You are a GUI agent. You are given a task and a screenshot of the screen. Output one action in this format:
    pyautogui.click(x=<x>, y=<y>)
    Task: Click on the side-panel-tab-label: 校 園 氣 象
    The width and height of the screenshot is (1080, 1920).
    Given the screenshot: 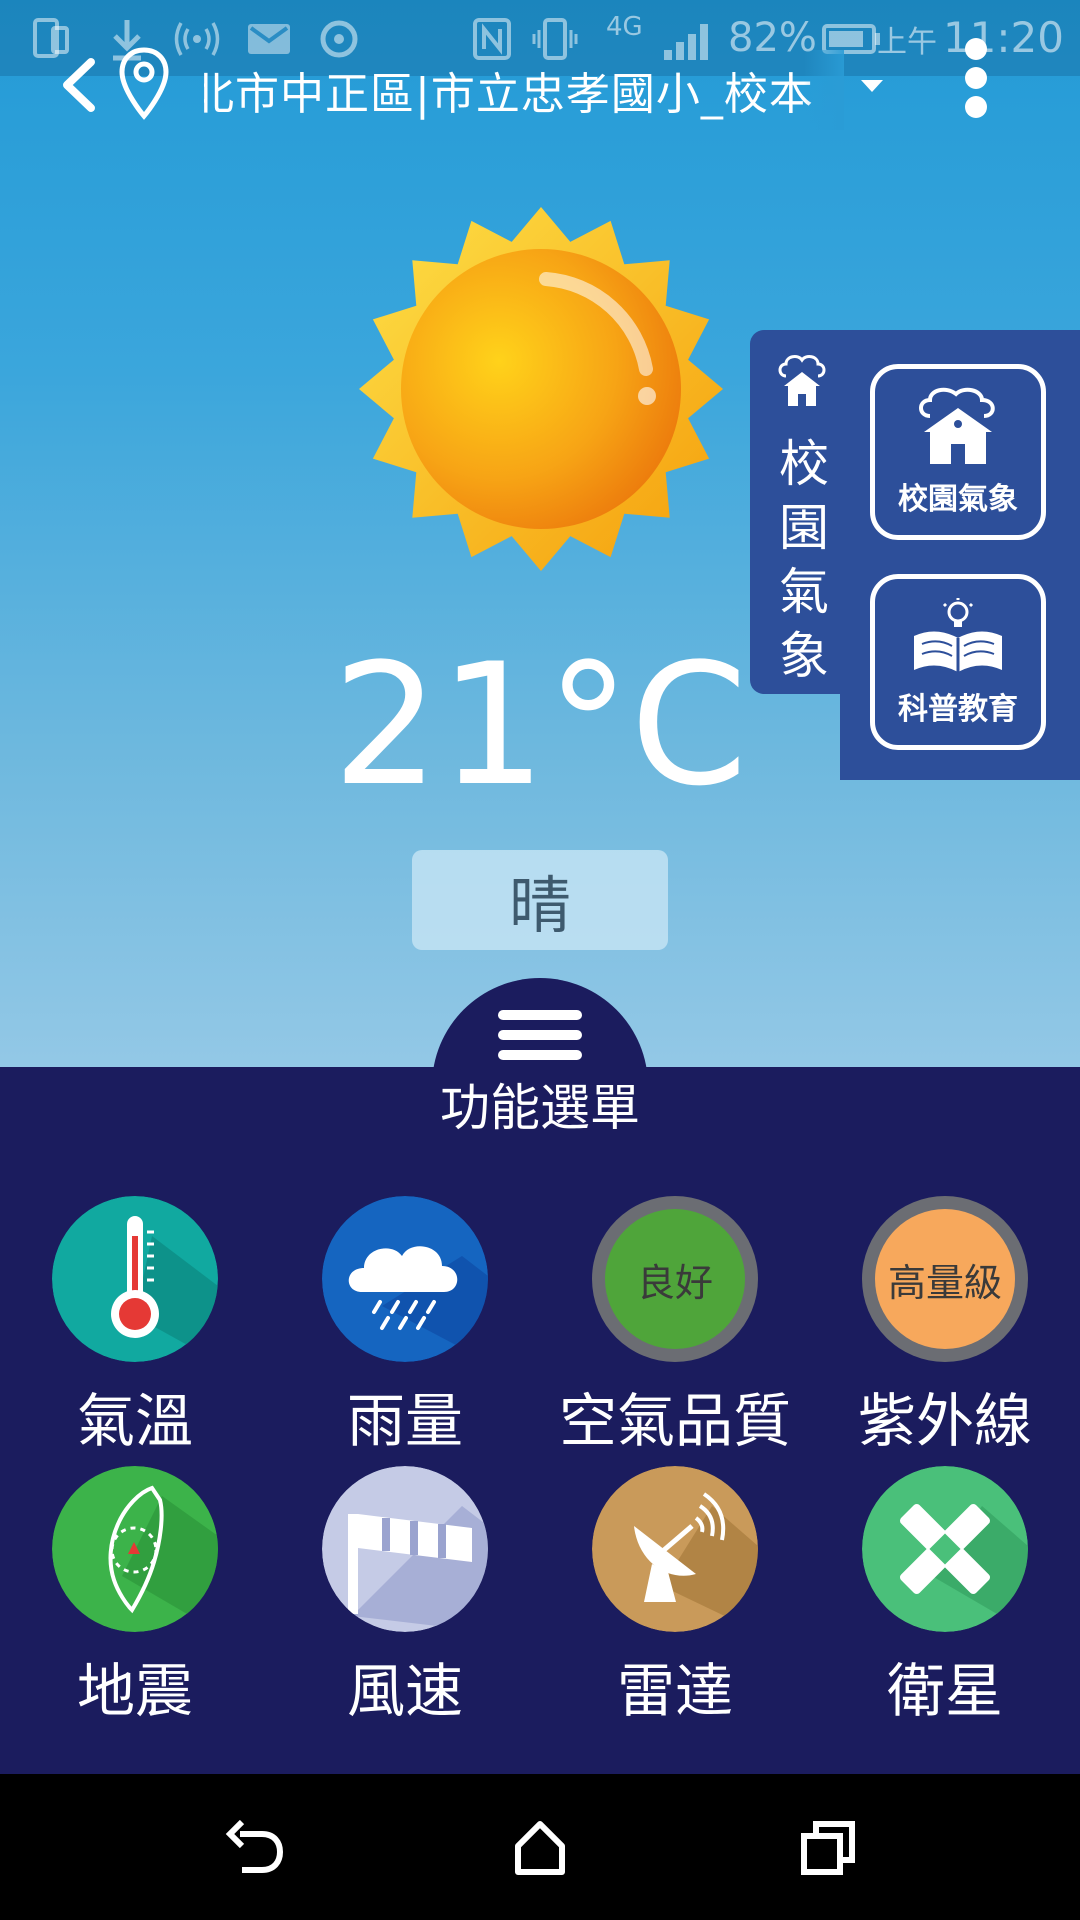 What is the action you would take?
    pyautogui.click(x=804, y=560)
    